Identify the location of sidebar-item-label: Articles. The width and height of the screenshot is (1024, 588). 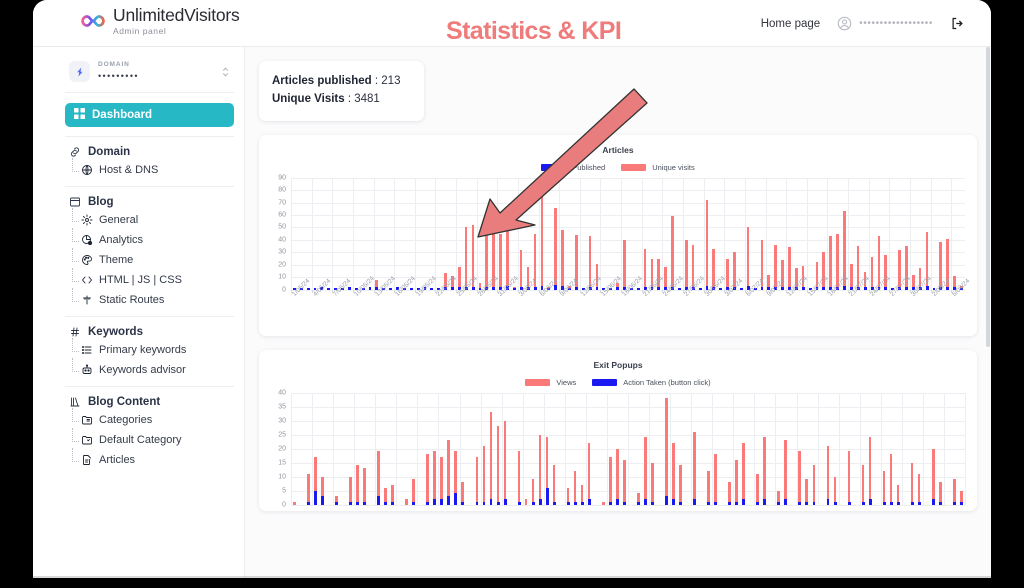
(117, 460).